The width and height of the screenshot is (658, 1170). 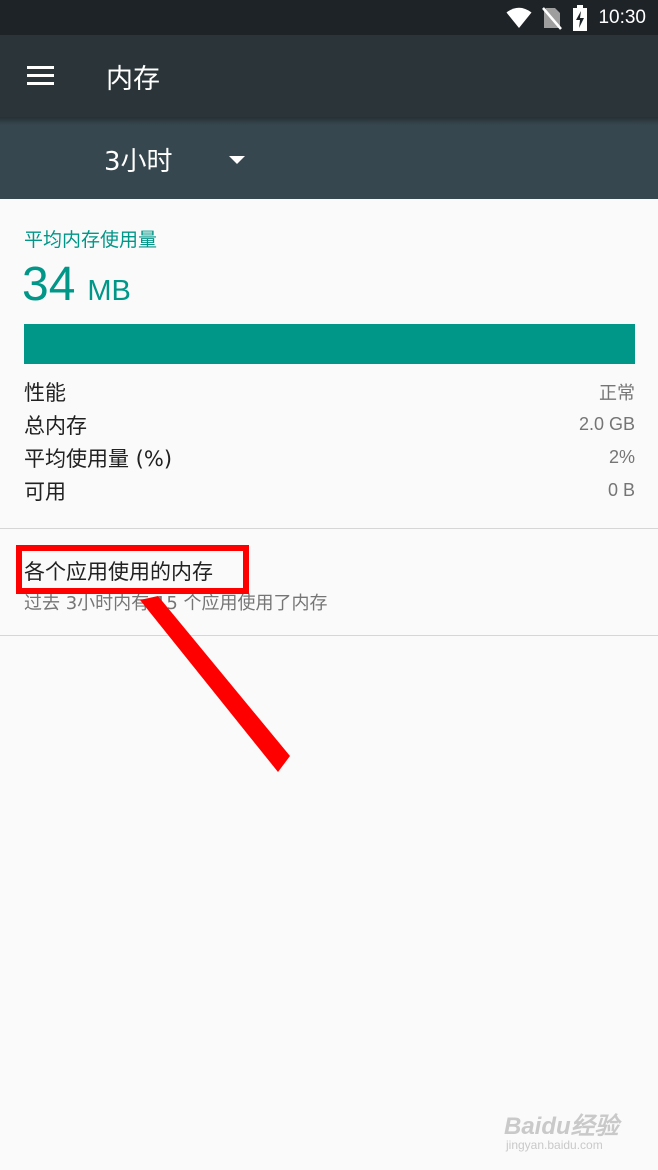 I want to click on watermark-logo: Baidu经验, so click(x=561, y=1126).